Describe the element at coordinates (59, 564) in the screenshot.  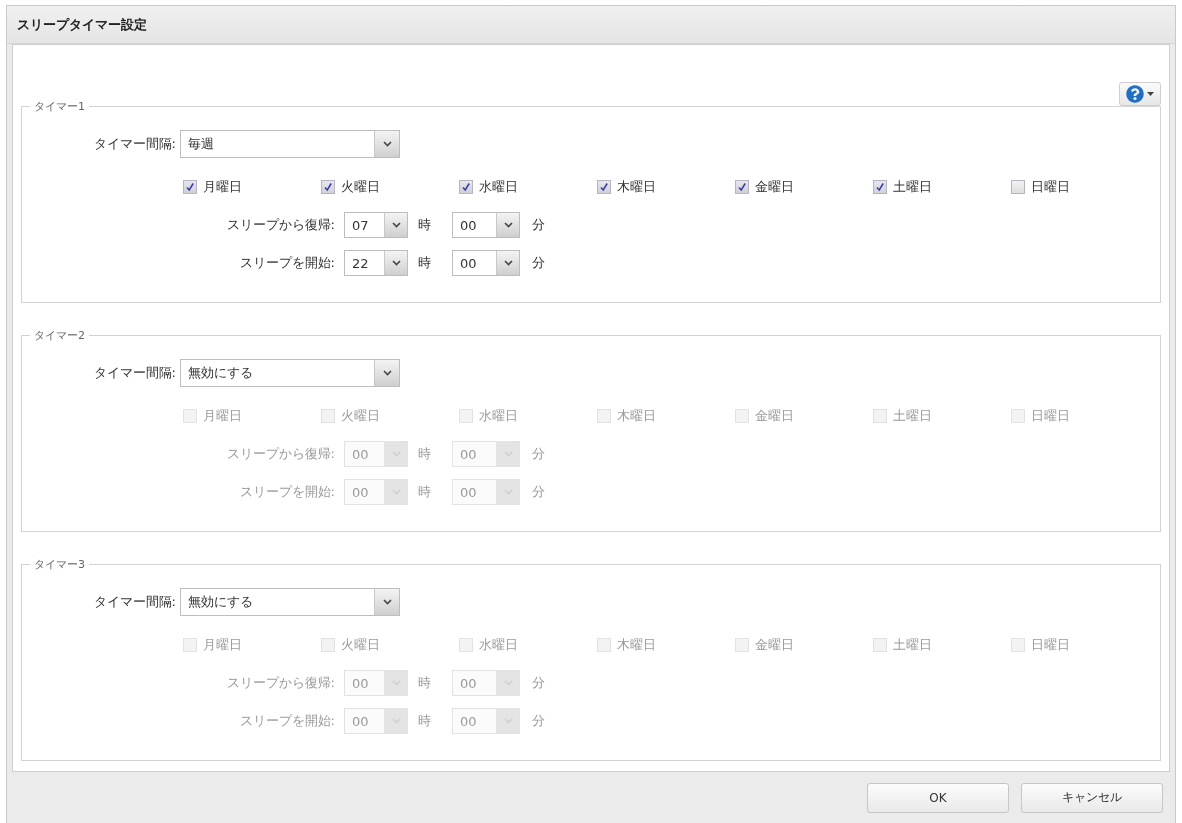
I see `group-title: タイマー3` at that location.